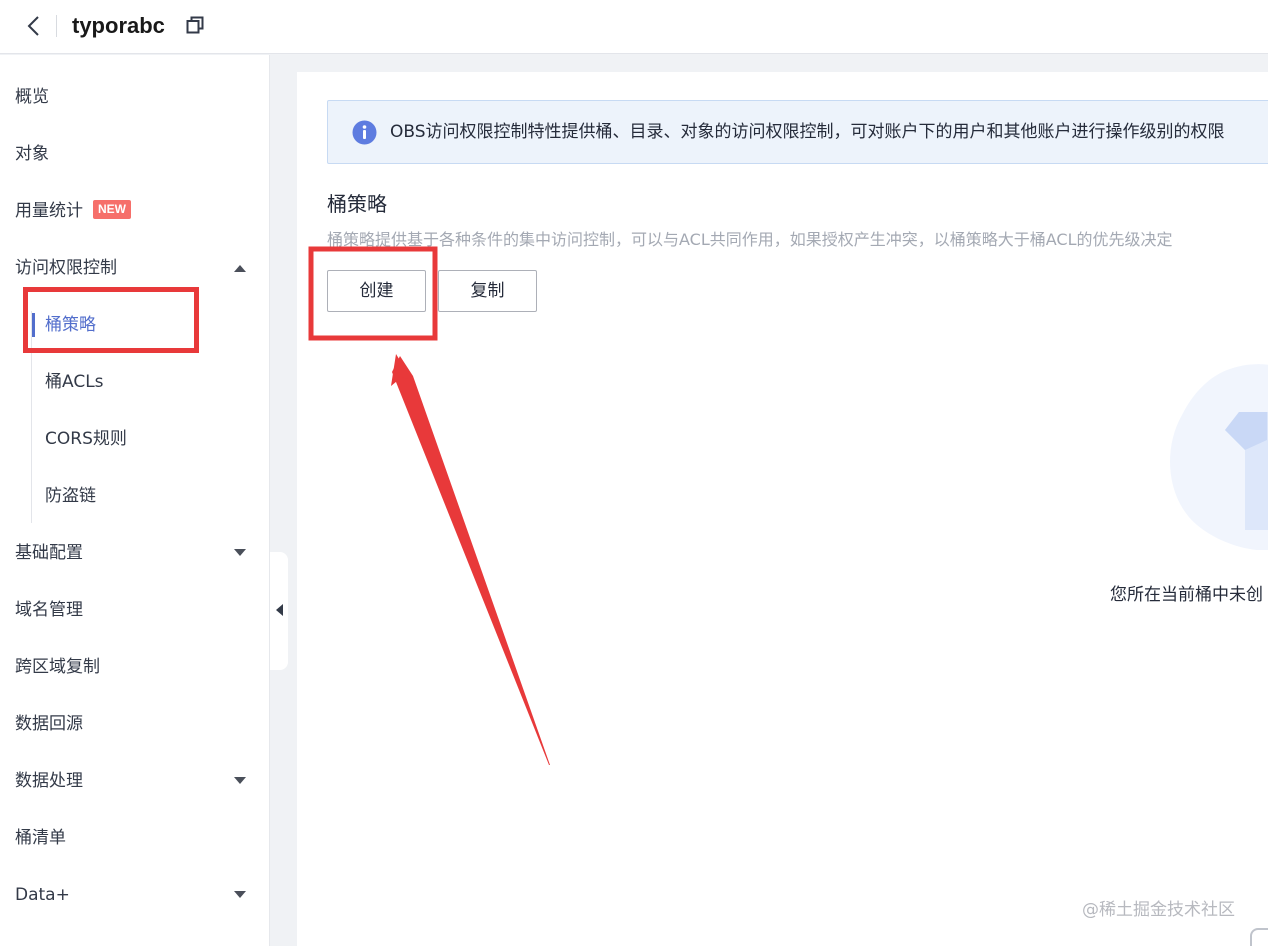 This screenshot has height=946, width=1268. I want to click on sidebar-item-cors-rules: CORS规则, so click(151, 439).